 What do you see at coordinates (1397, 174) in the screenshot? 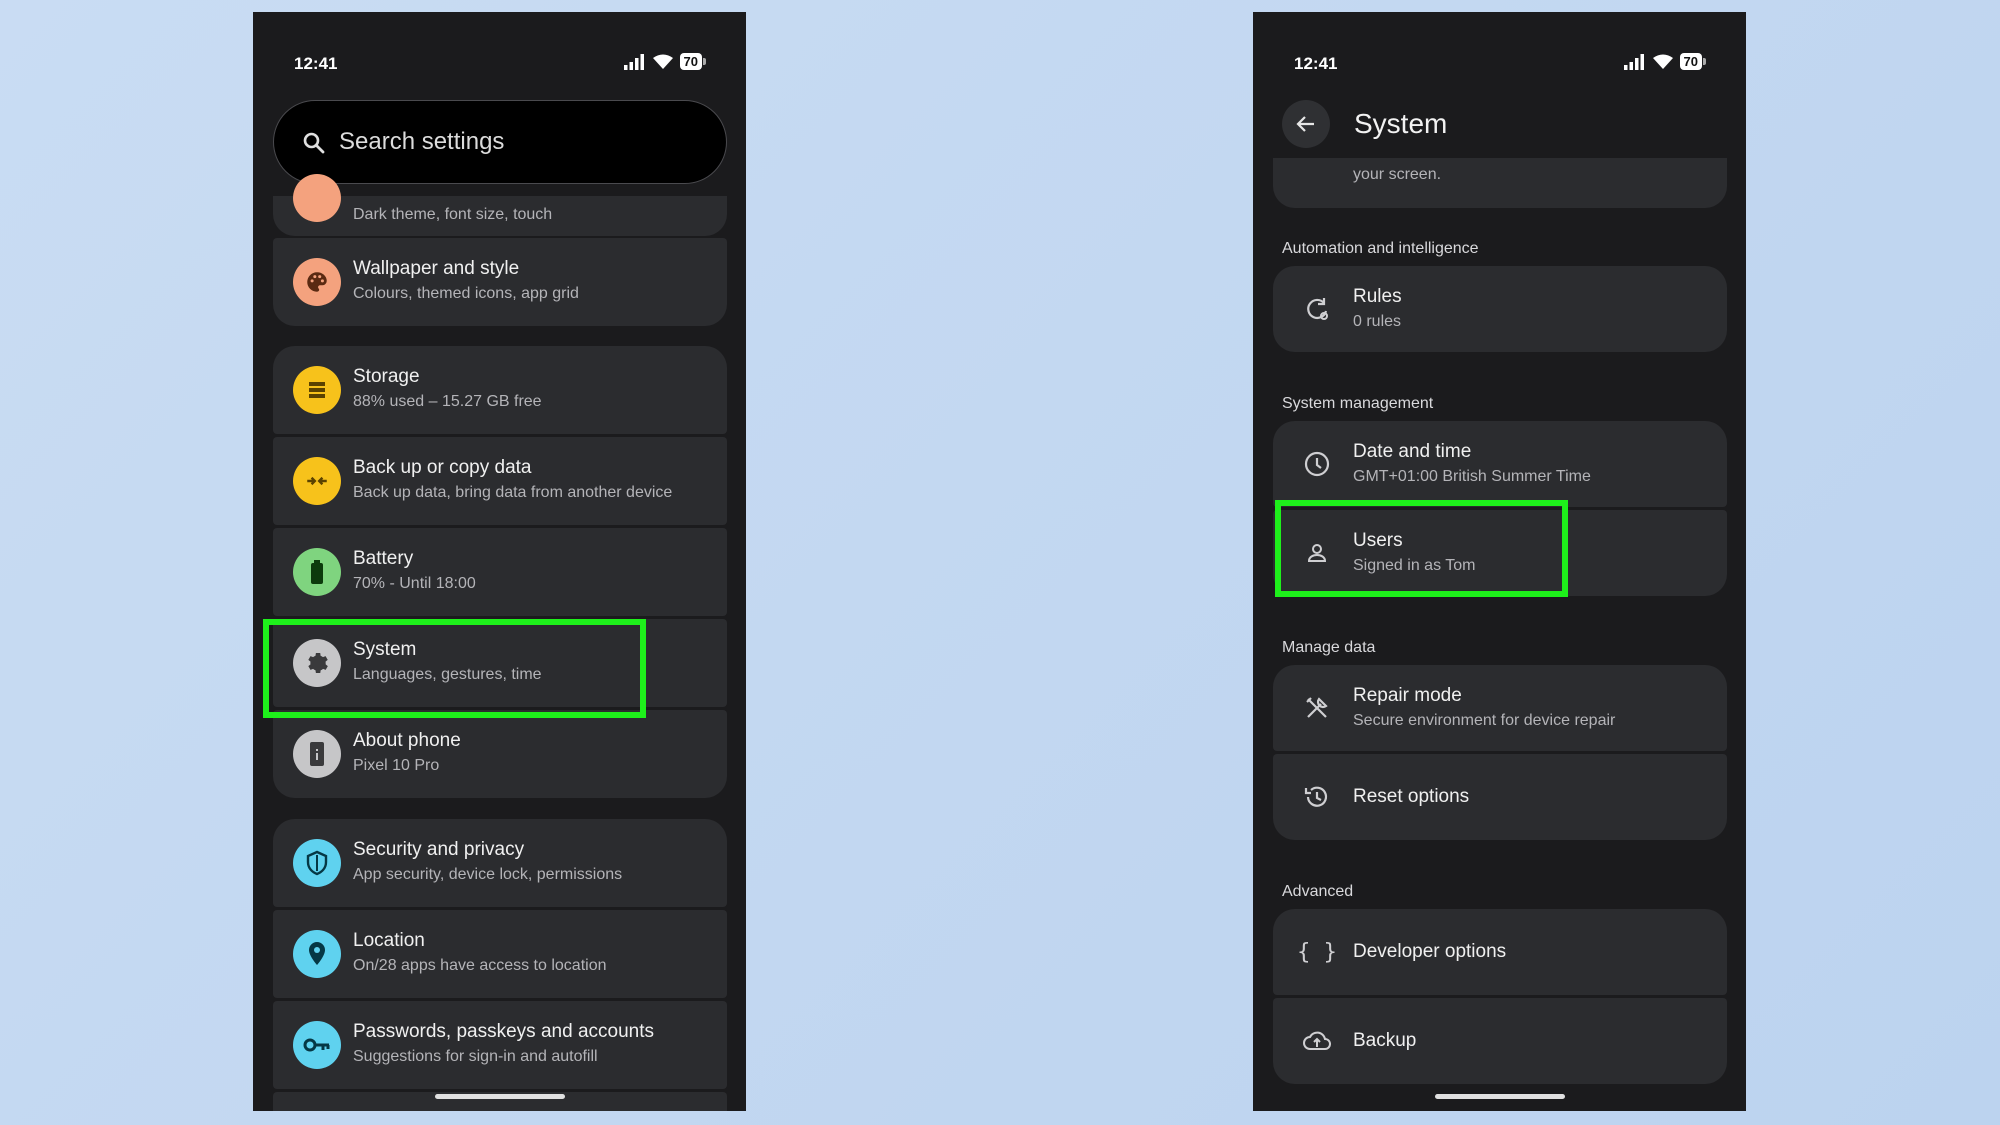
I see `item-subtitle: your screen.` at bounding box center [1397, 174].